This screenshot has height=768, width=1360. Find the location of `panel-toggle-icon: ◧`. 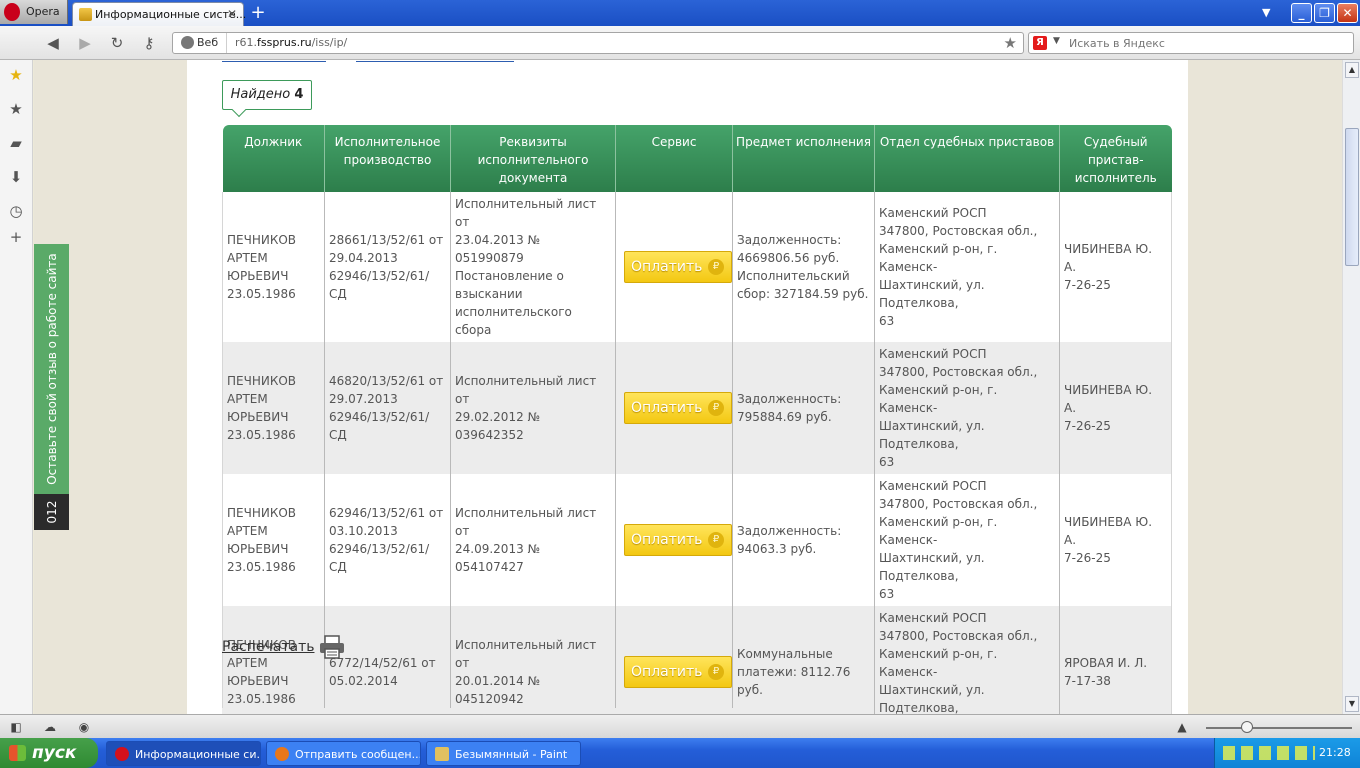

panel-toggle-icon: ◧ is located at coordinates (16, 727).